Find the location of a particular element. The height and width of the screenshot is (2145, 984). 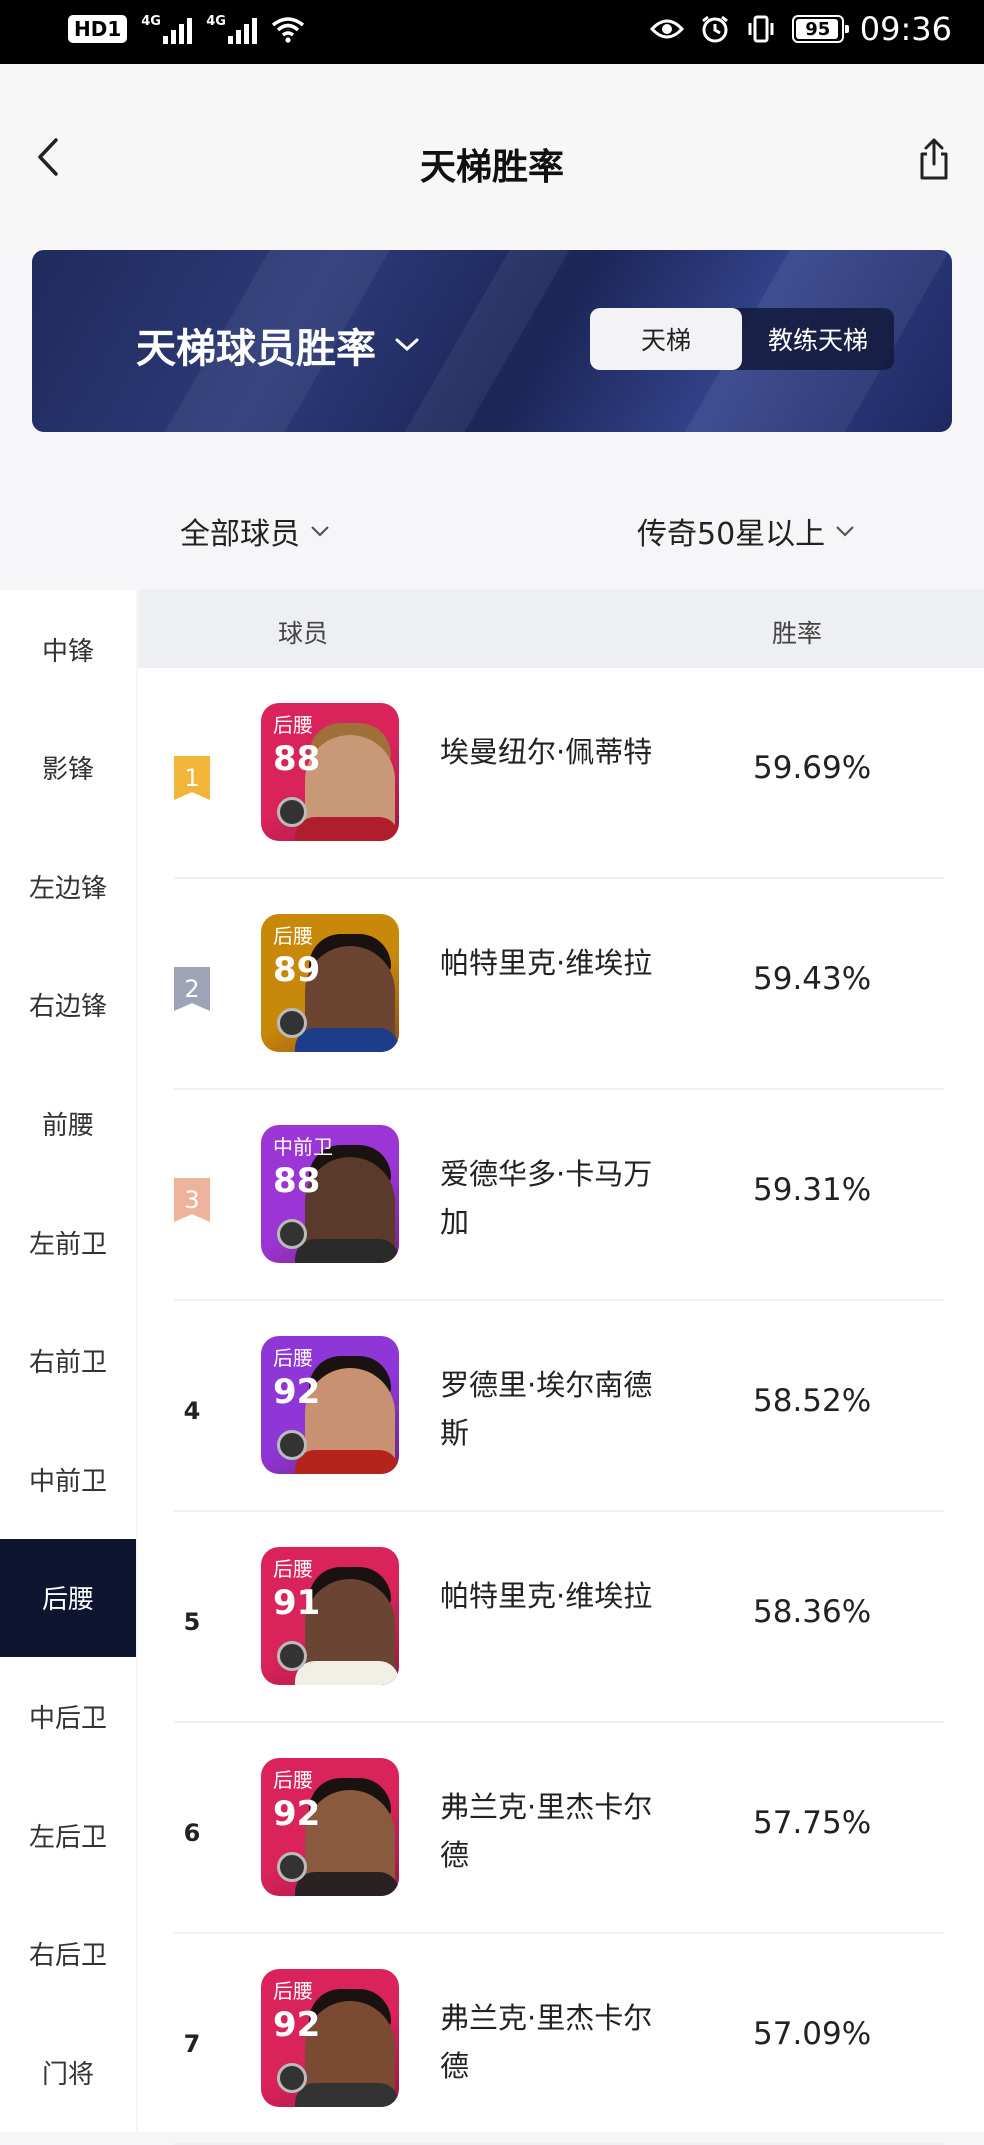

rank-badge: 3 is located at coordinates (192, 1200).